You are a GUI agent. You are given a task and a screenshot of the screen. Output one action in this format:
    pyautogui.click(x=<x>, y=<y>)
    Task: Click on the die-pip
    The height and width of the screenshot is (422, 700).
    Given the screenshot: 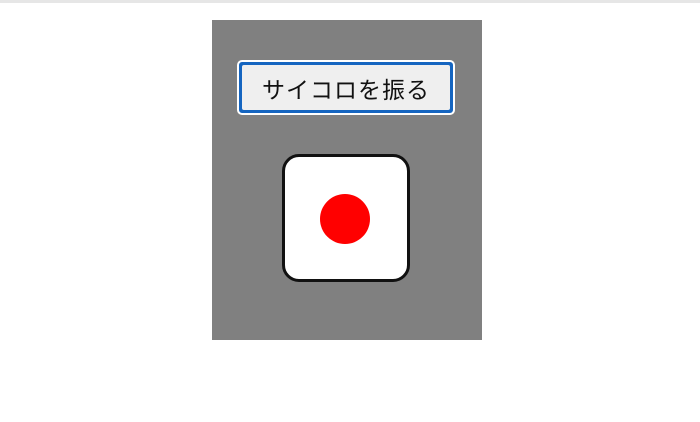 What is the action you would take?
    pyautogui.click(x=345, y=219)
    